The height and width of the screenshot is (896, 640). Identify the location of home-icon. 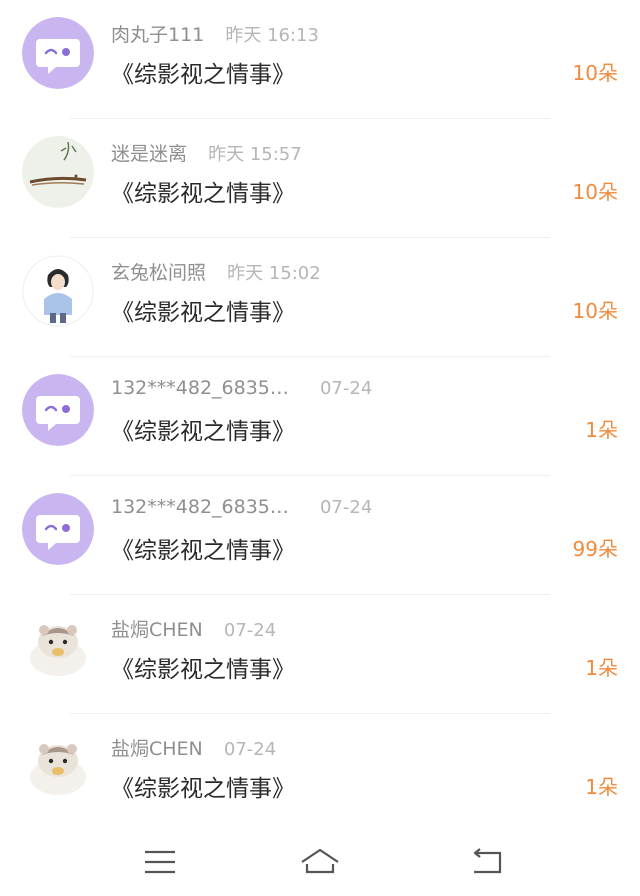
(320, 861).